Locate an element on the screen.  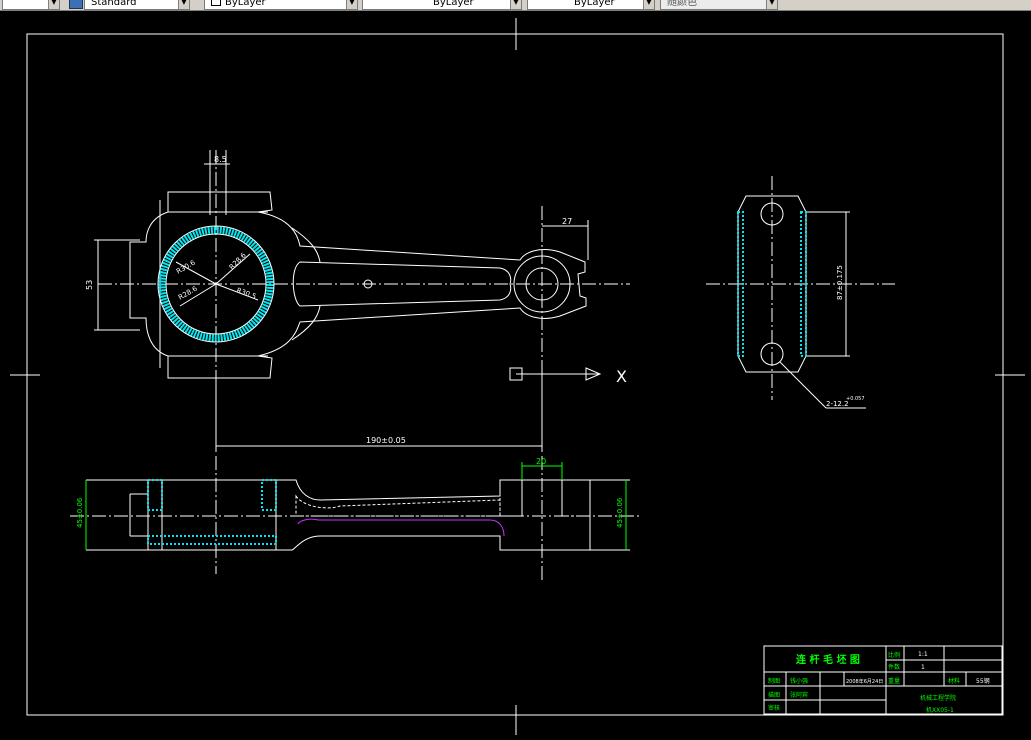
highlight-profile is located at coordinates (401, 527).